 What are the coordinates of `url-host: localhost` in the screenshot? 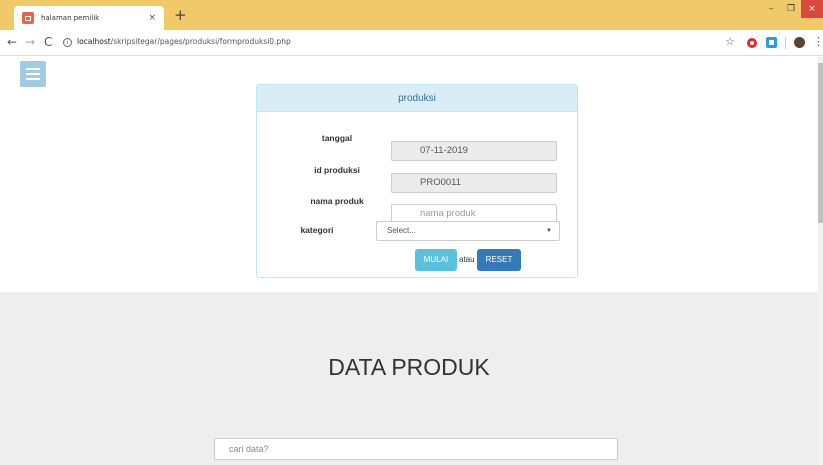 It's located at (94, 41).